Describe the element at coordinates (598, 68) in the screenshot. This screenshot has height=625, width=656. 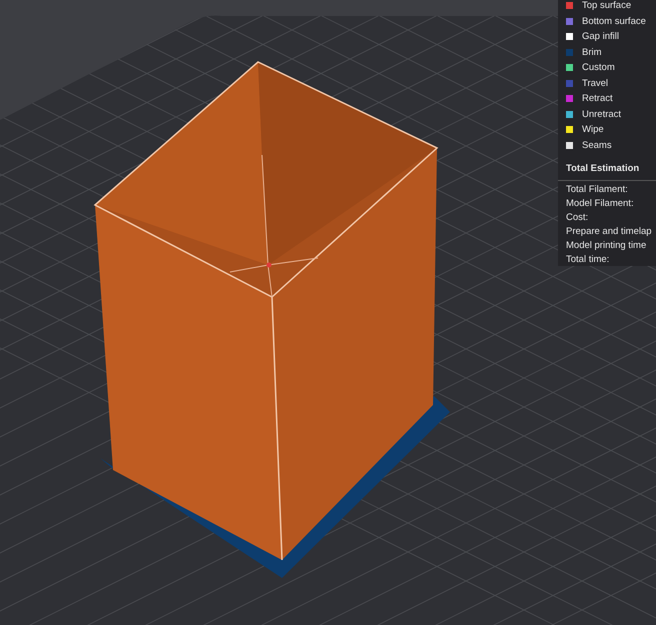
I see `legend-label: Custom` at that location.